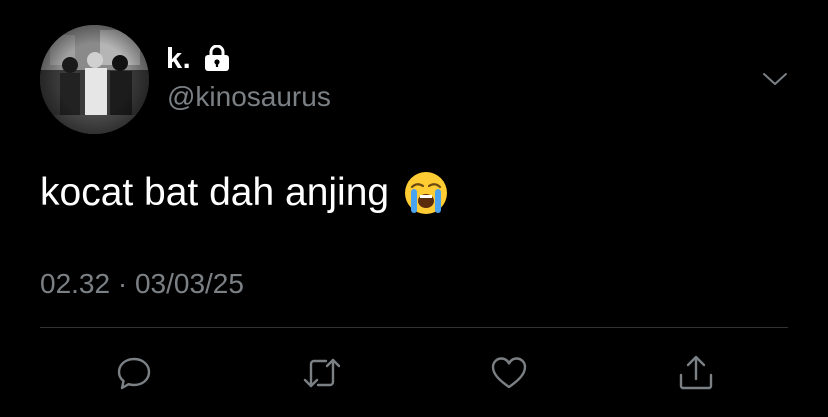 This screenshot has width=828, height=417. I want to click on heart-icon, so click(509, 373).